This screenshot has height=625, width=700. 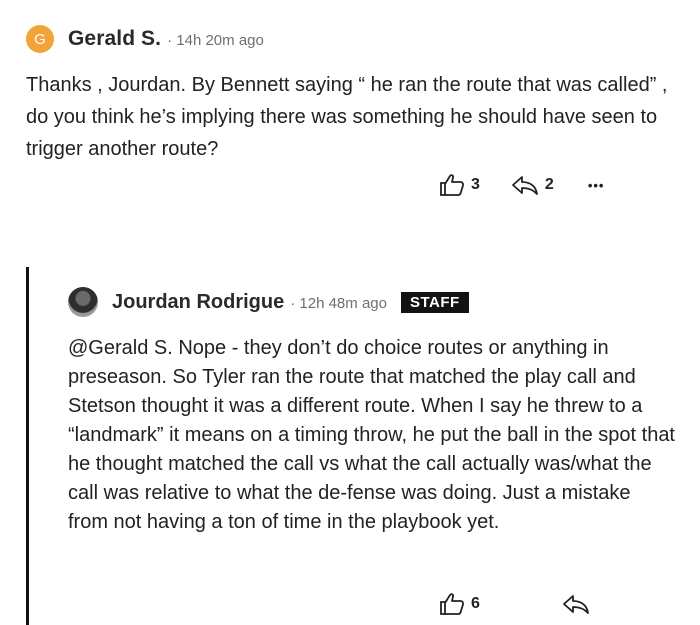 What do you see at coordinates (434, 302) in the screenshot?
I see `staff-badge: STAFF` at bounding box center [434, 302].